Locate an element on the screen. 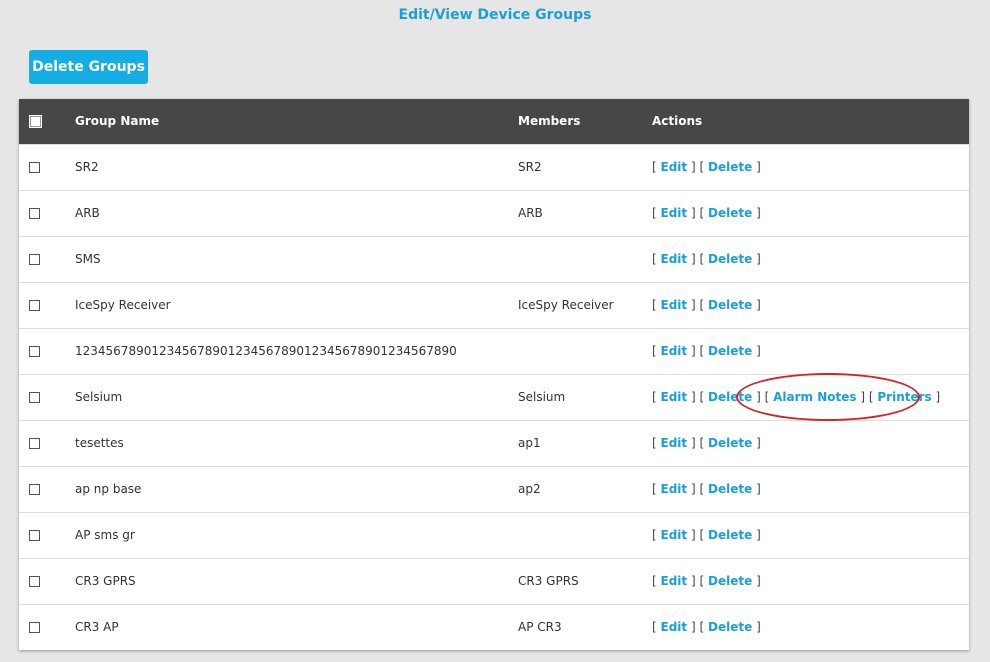  table-row: CR3 AP AP CR3 [ Edit ] [ Delete ] is located at coordinates (494, 627).